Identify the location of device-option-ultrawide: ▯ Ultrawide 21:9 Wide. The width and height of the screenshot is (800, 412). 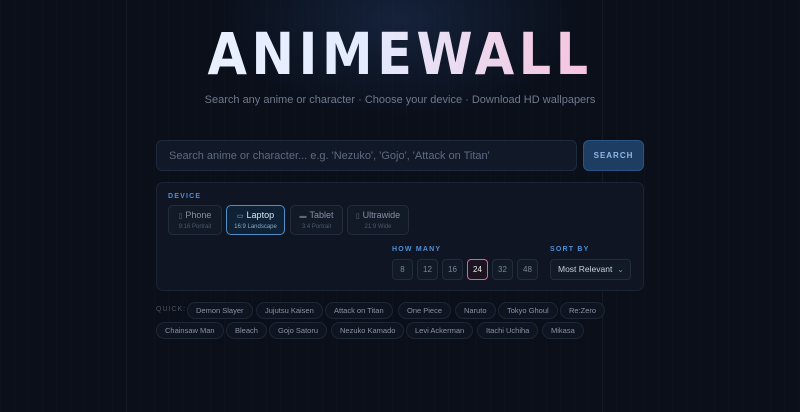
(378, 220).